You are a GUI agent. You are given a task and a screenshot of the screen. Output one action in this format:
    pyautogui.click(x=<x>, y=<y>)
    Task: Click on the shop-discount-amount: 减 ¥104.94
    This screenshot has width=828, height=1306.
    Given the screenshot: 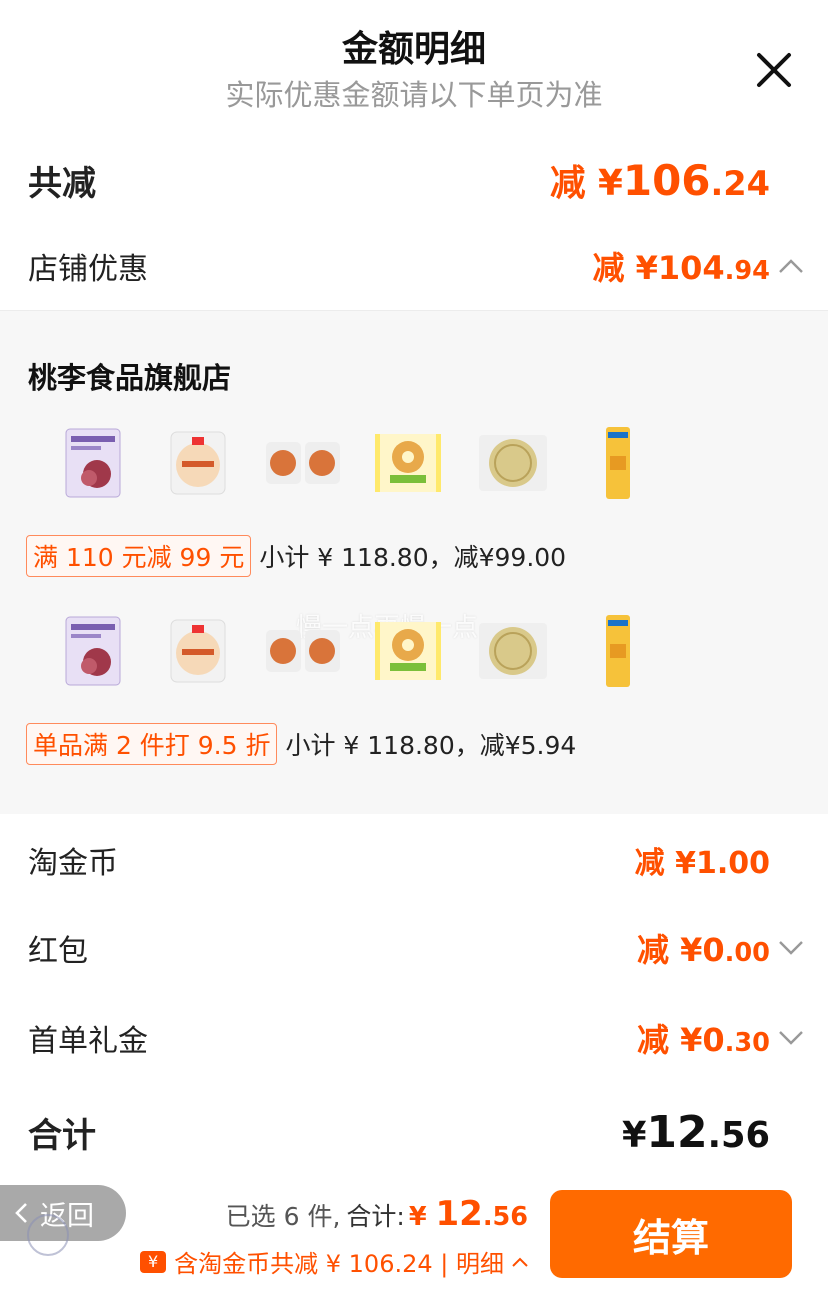 What is the action you would take?
    pyautogui.click(x=681, y=268)
    